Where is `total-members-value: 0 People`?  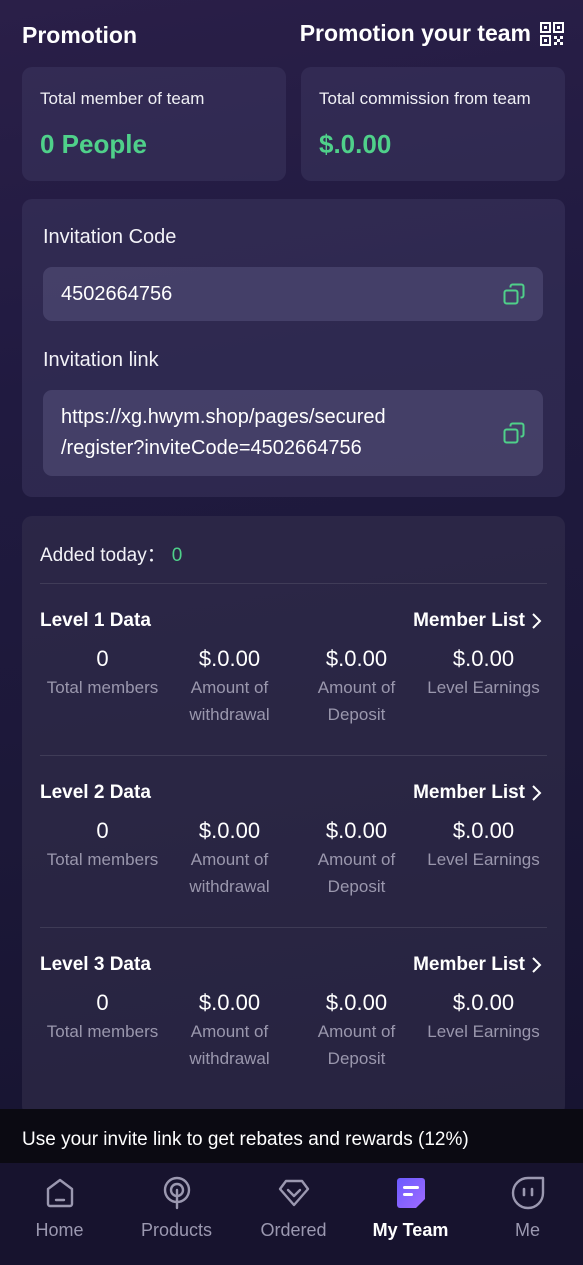 total-members-value: 0 People is located at coordinates (93, 144).